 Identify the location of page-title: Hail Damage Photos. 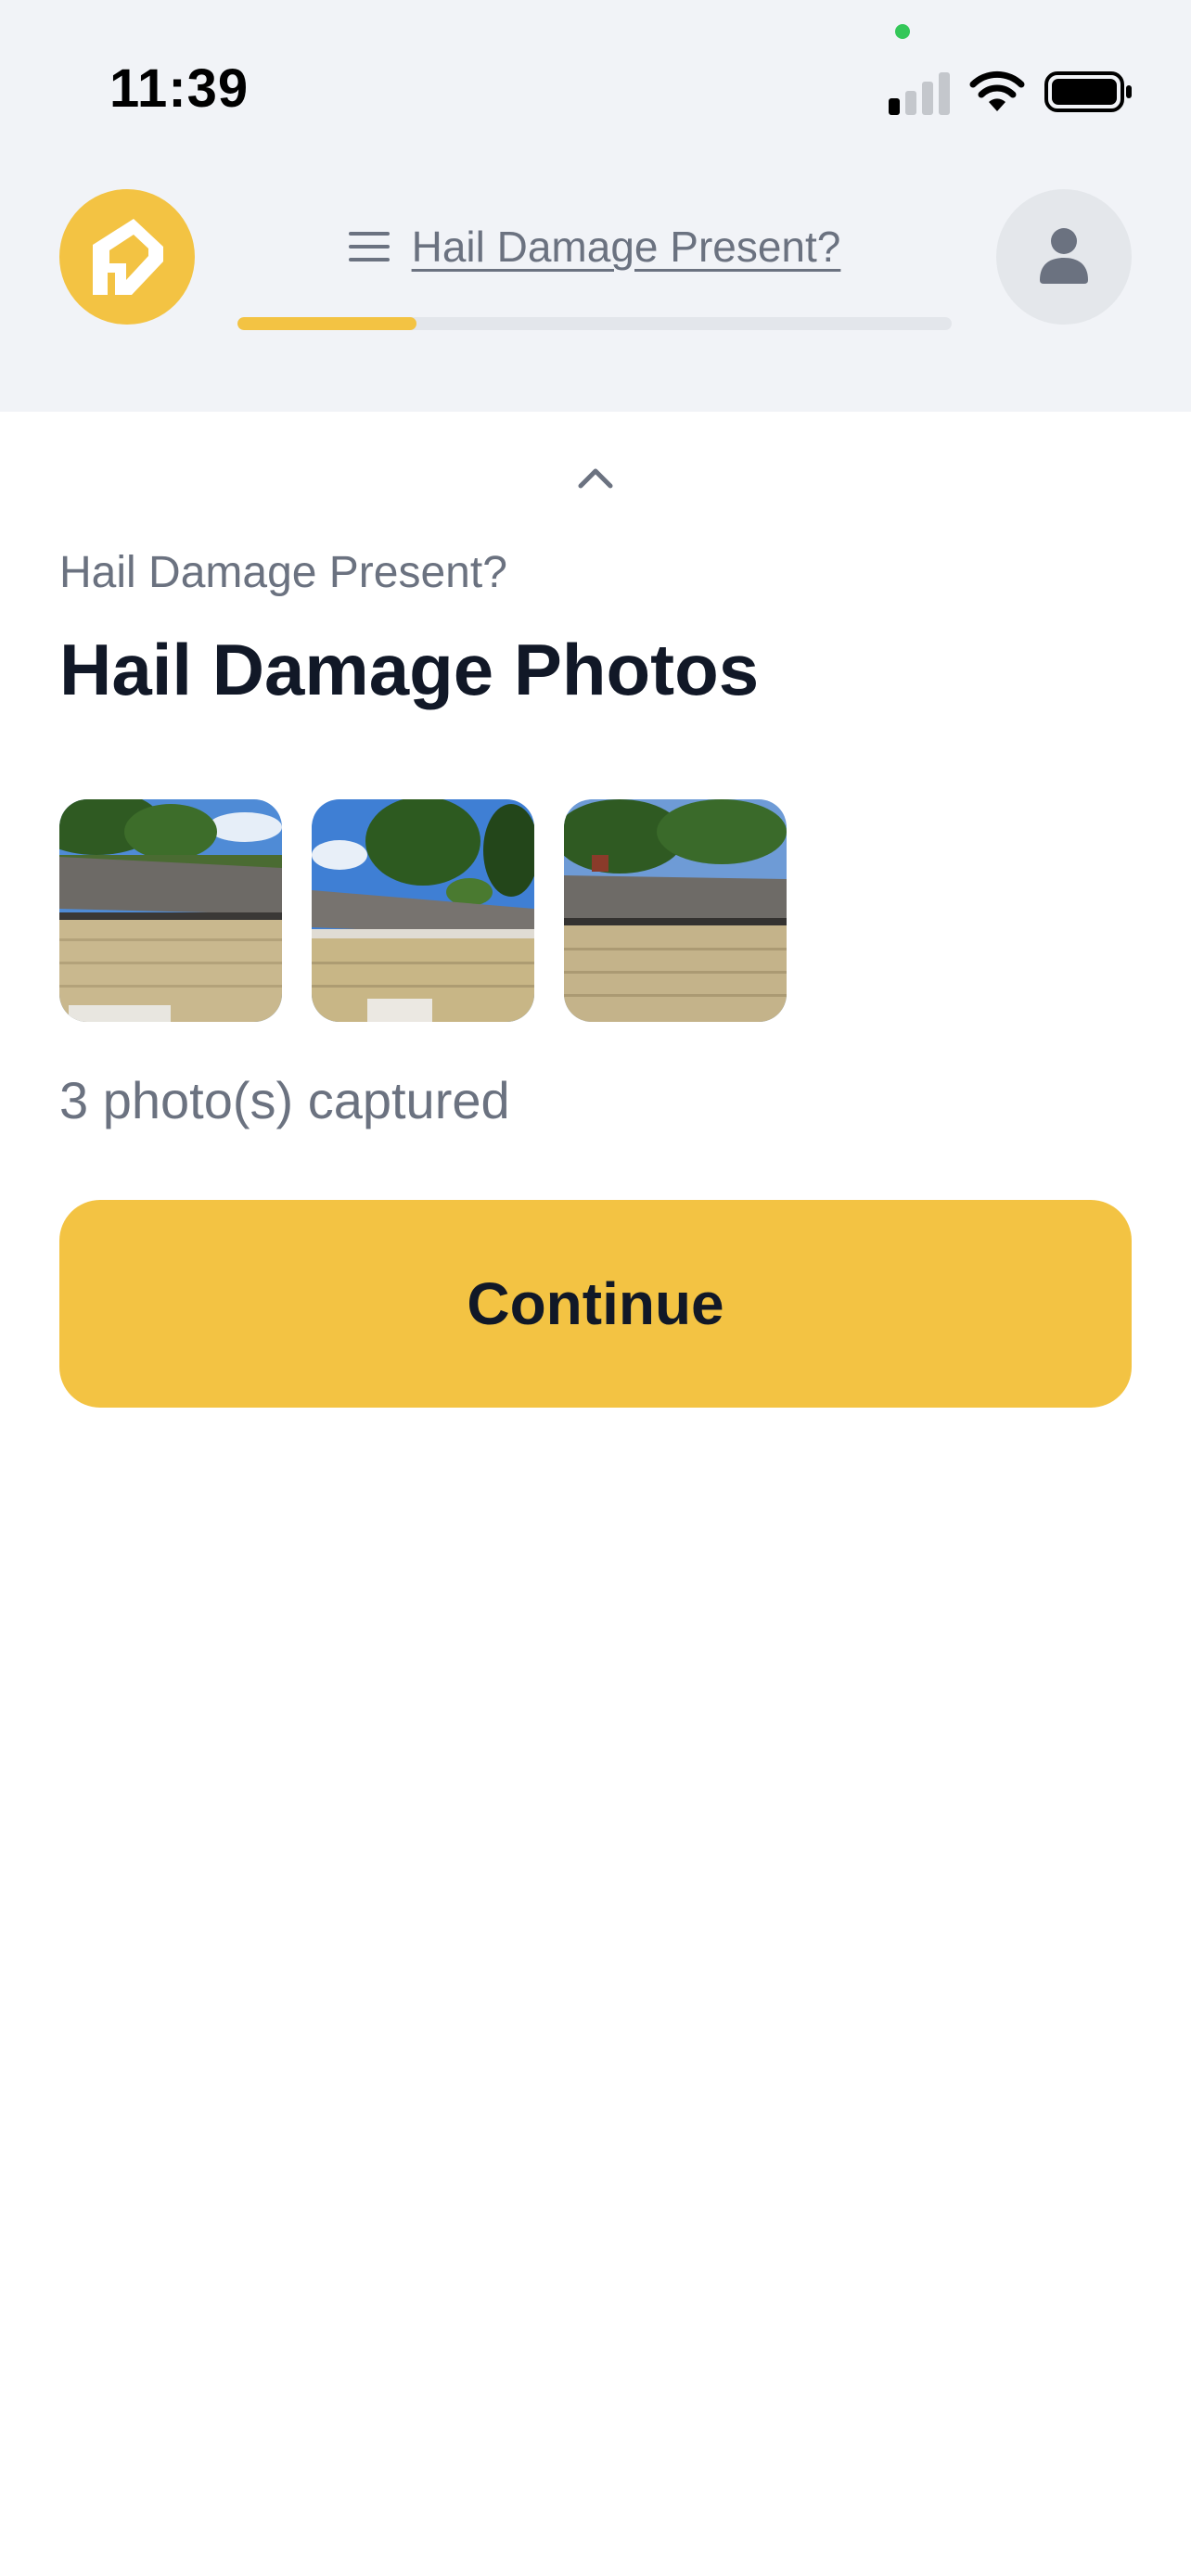
(409, 669).